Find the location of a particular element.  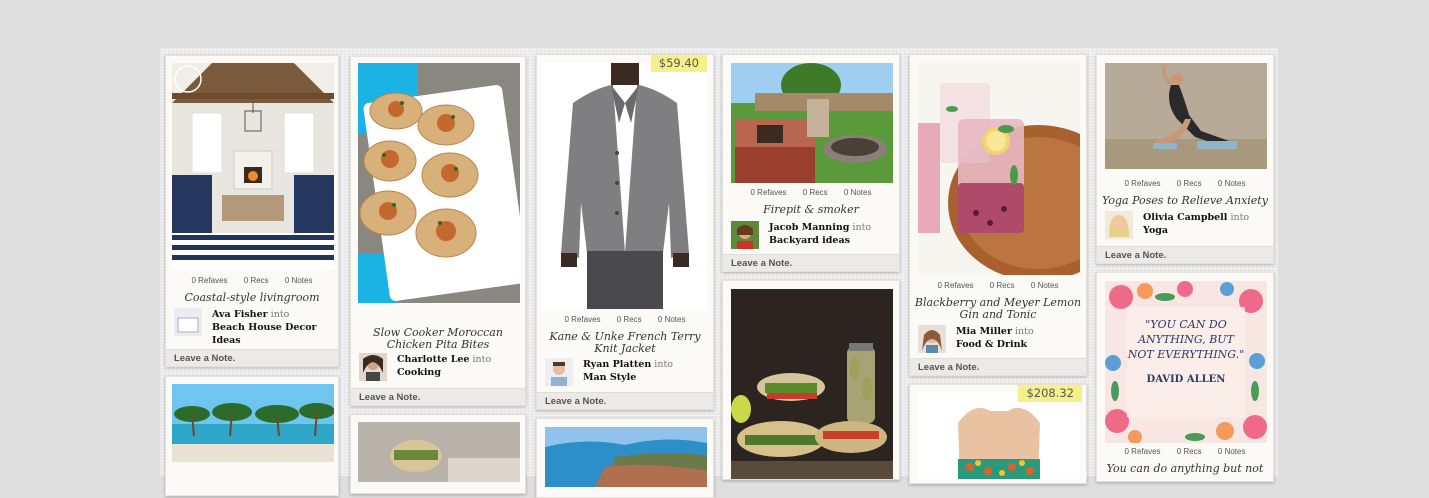

user-name: Jacob Manning is located at coordinates (809, 227).